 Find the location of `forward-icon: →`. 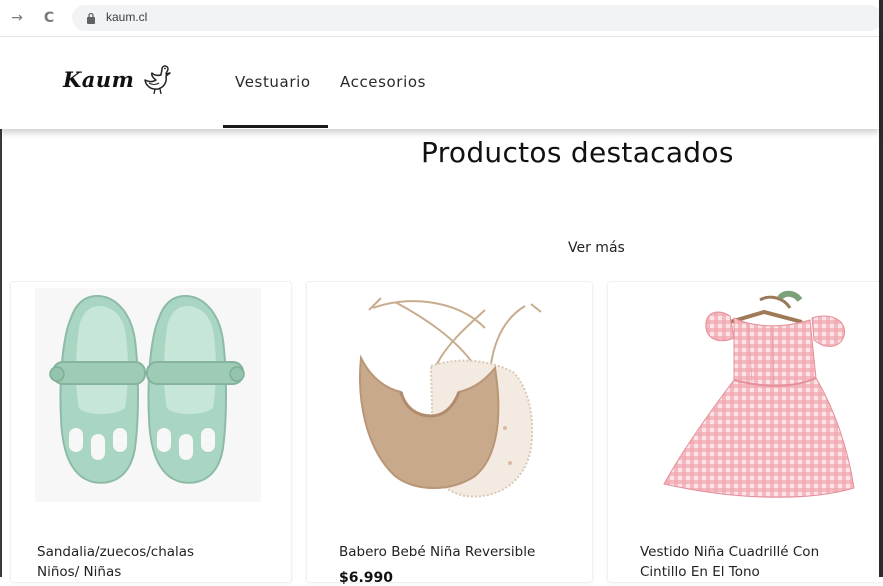

forward-icon: → is located at coordinates (17, 18).